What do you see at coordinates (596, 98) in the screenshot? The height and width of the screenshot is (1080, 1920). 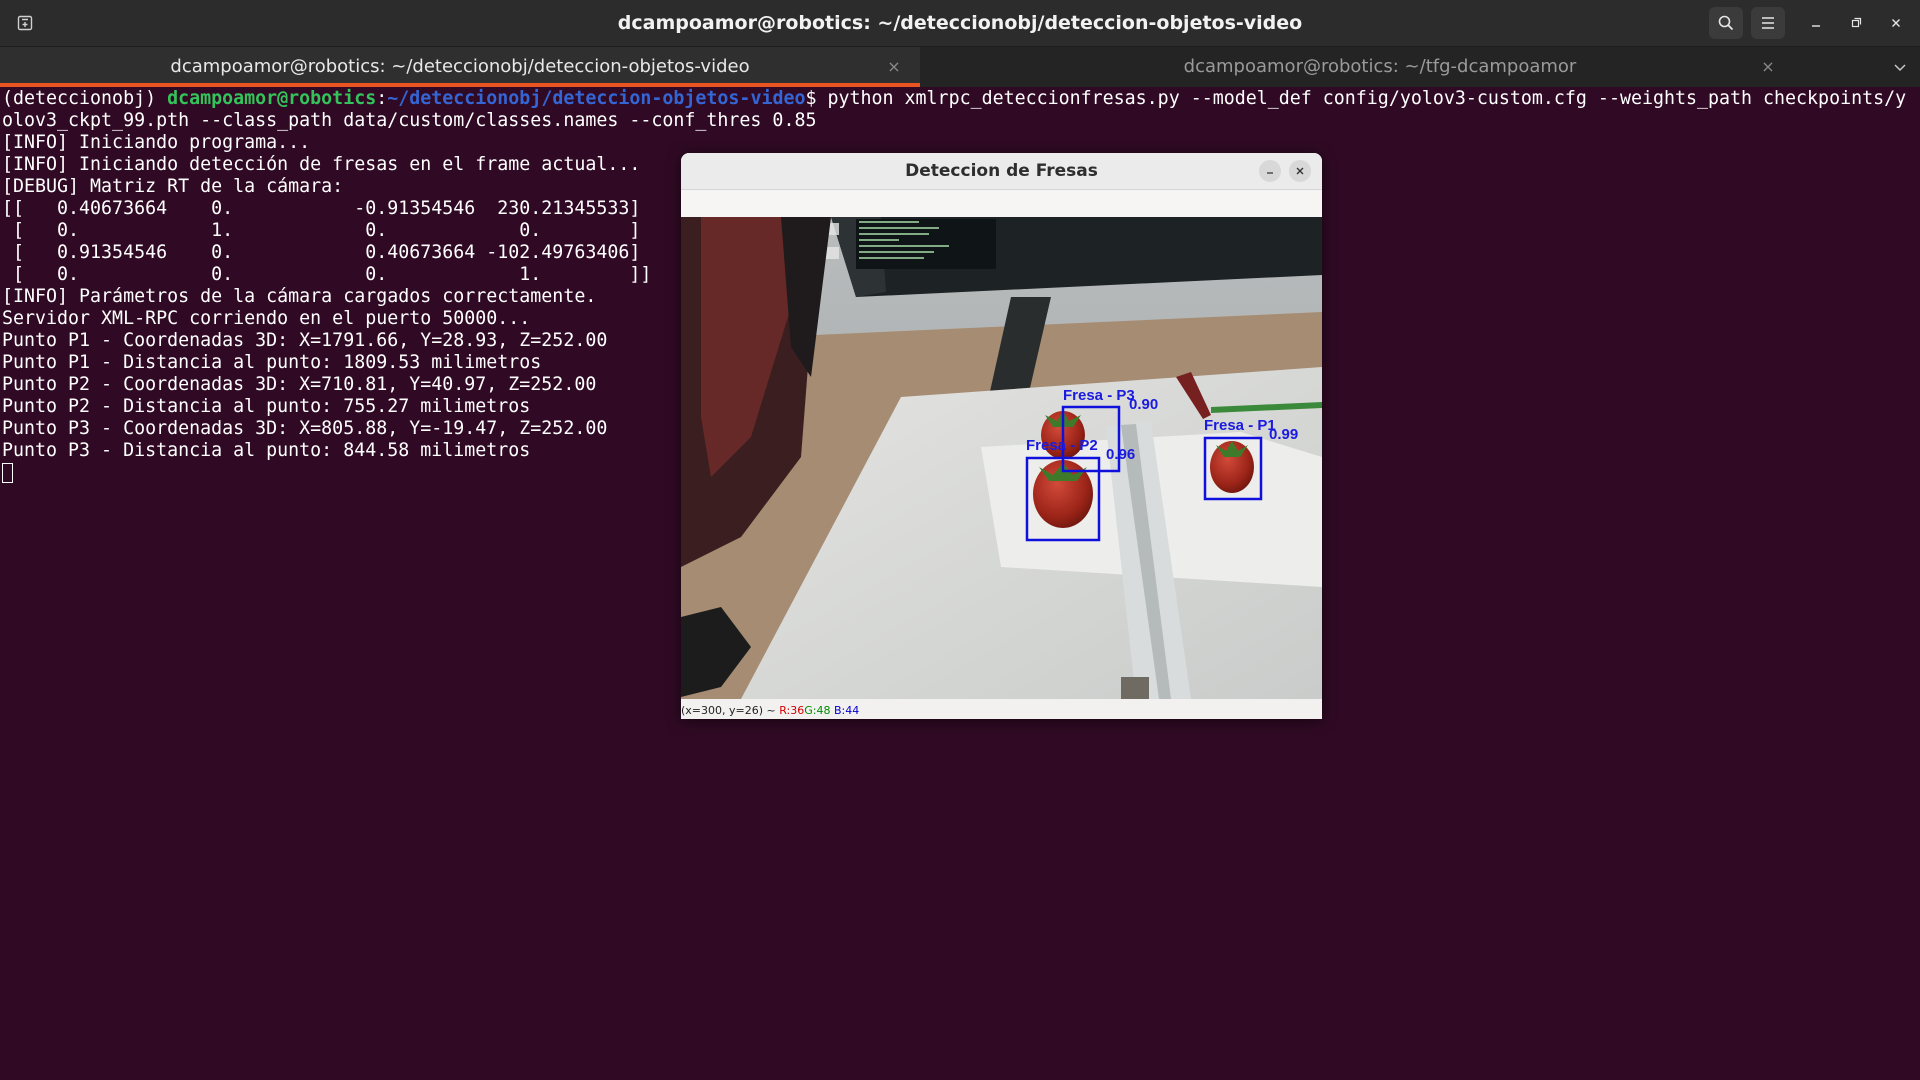 I see `prompt-path: ~/deteccionobj/deteccion-objetos-video` at bounding box center [596, 98].